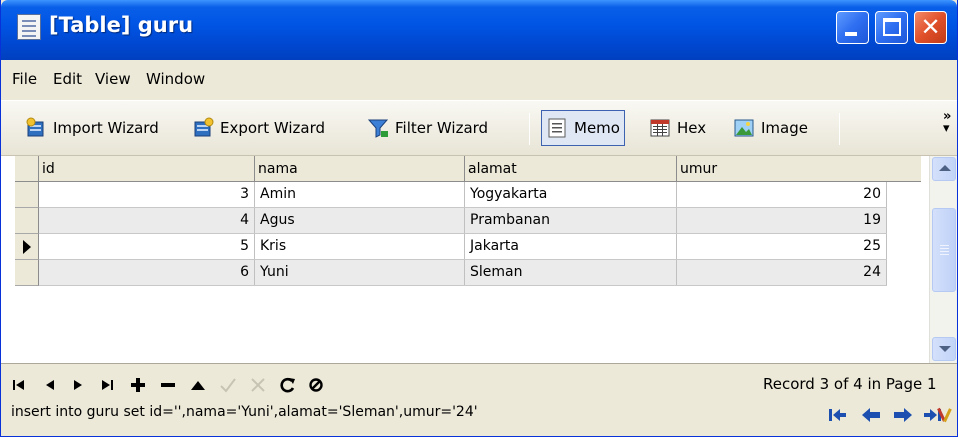 Image resolution: width=958 pixels, height=437 pixels. I want to click on import-wizard-label: Import Wizard, so click(106, 128).